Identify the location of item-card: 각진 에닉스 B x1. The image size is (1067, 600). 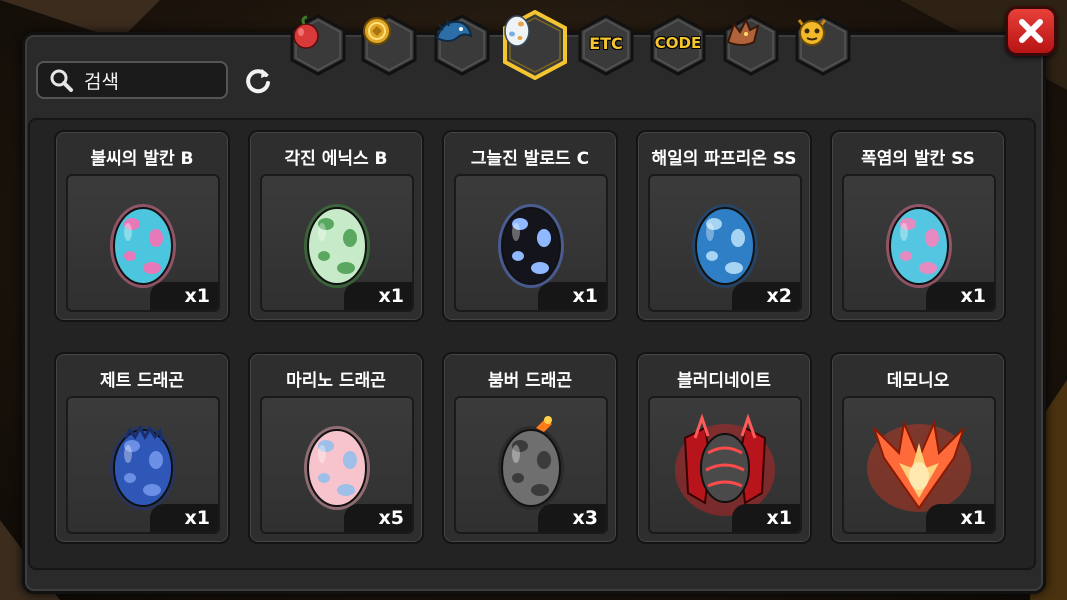
(336, 226).